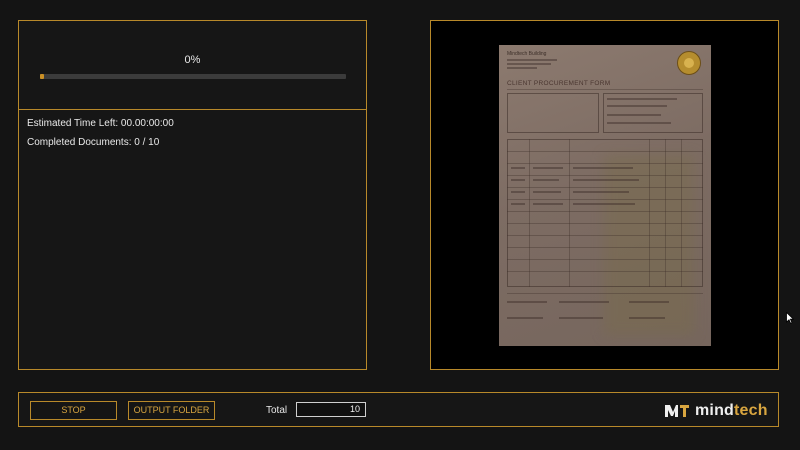 Image resolution: width=800 pixels, height=450 pixels. I want to click on mouse-cursor-icon, so click(790, 318).